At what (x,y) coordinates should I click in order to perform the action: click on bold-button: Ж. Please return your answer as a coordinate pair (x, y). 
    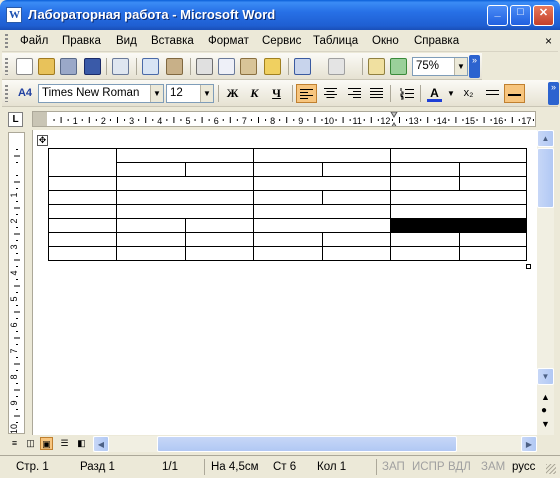
    Looking at the image, I should click on (232, 93).